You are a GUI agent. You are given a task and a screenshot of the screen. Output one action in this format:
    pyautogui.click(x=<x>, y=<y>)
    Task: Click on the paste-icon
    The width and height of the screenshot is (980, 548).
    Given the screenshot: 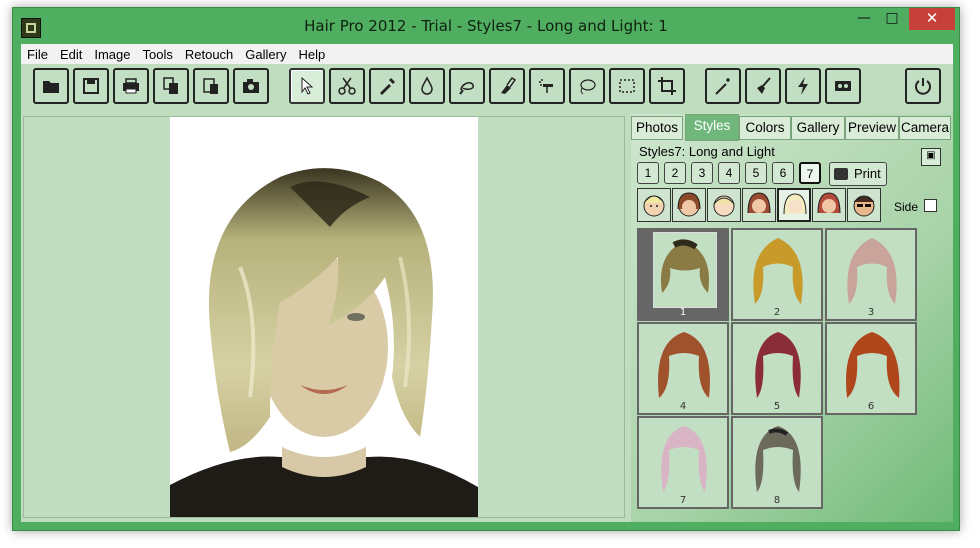 What is the action you would take?
    pyautogui.click(x=210, y=86)
    